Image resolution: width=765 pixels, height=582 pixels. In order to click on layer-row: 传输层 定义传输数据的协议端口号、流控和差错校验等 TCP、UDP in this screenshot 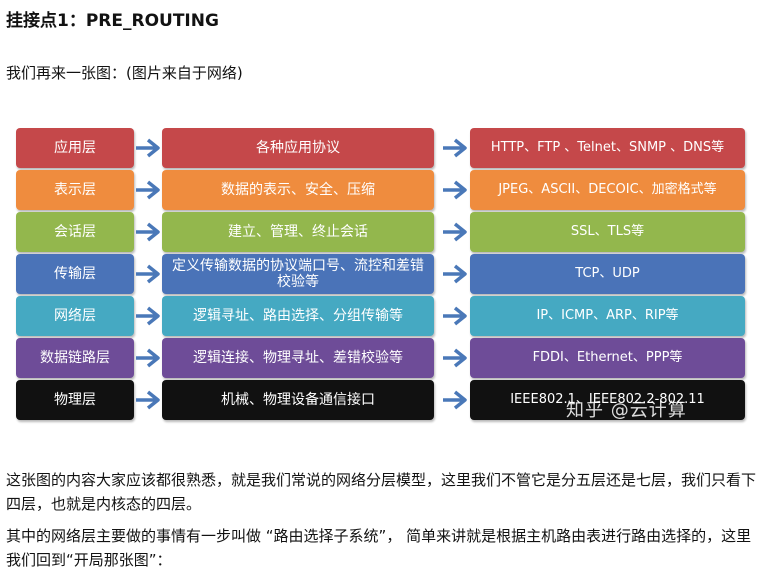, I will do `click(382, 275)`.